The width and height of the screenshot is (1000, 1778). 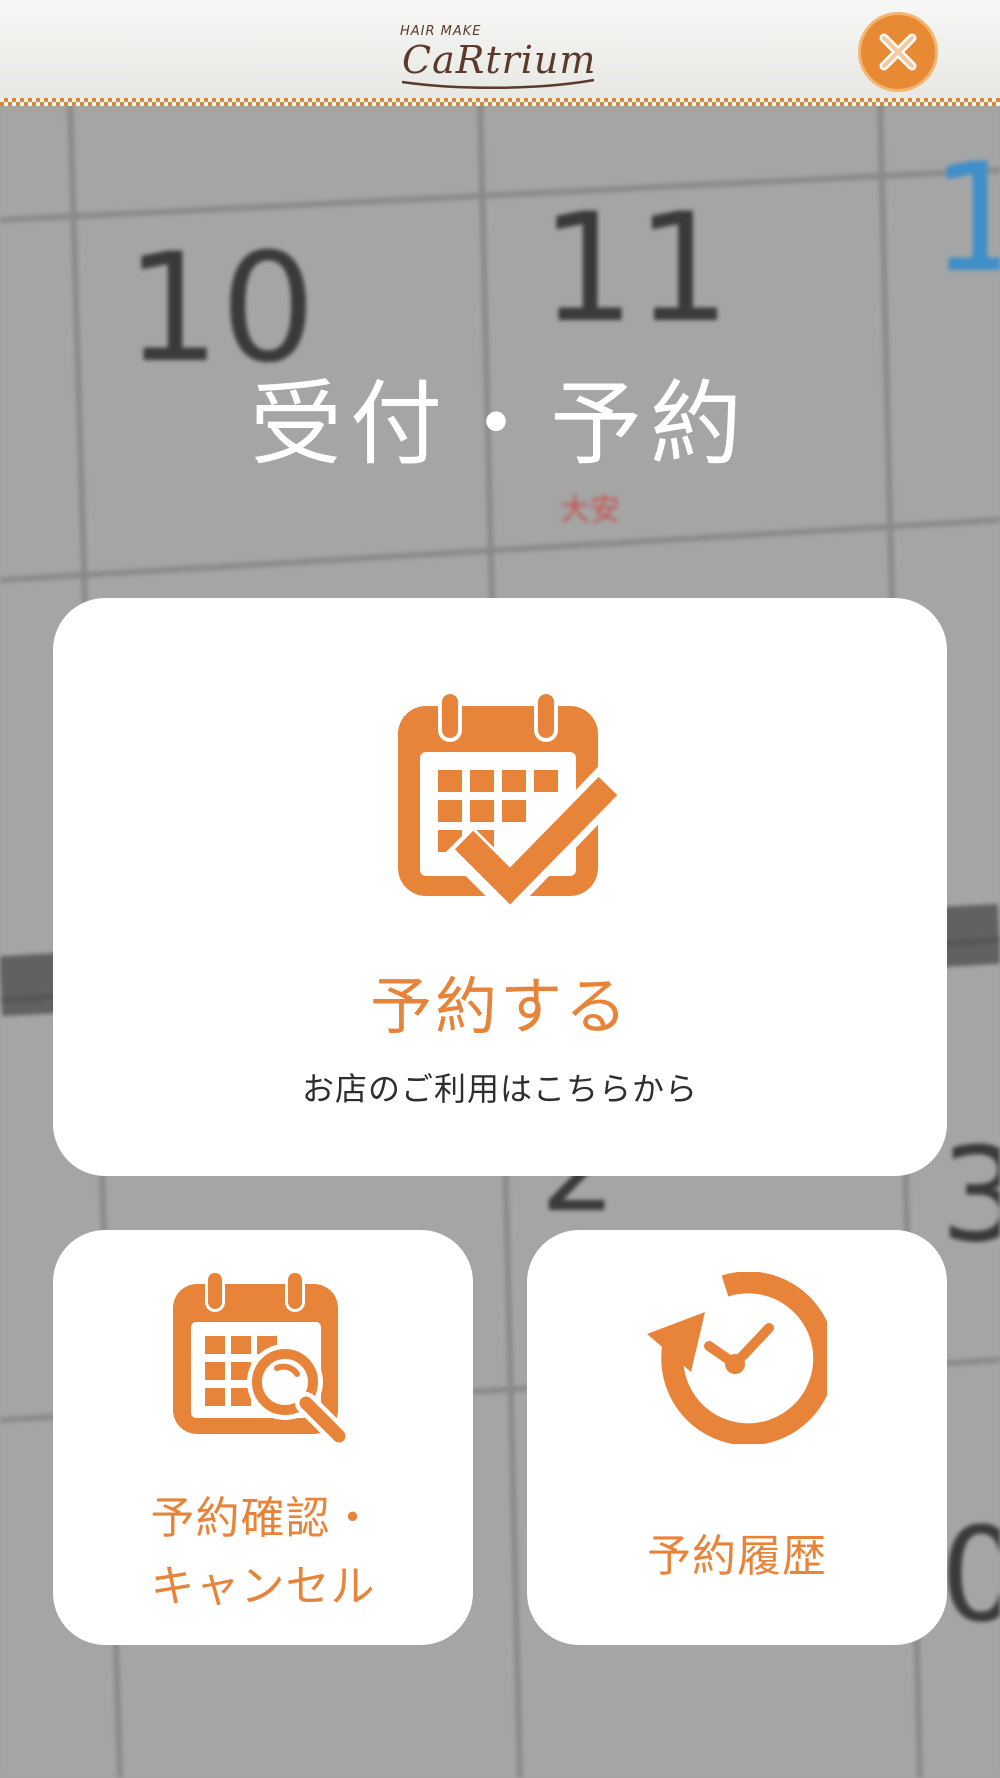 I want to click on close-button, so click(x=898, y=52).